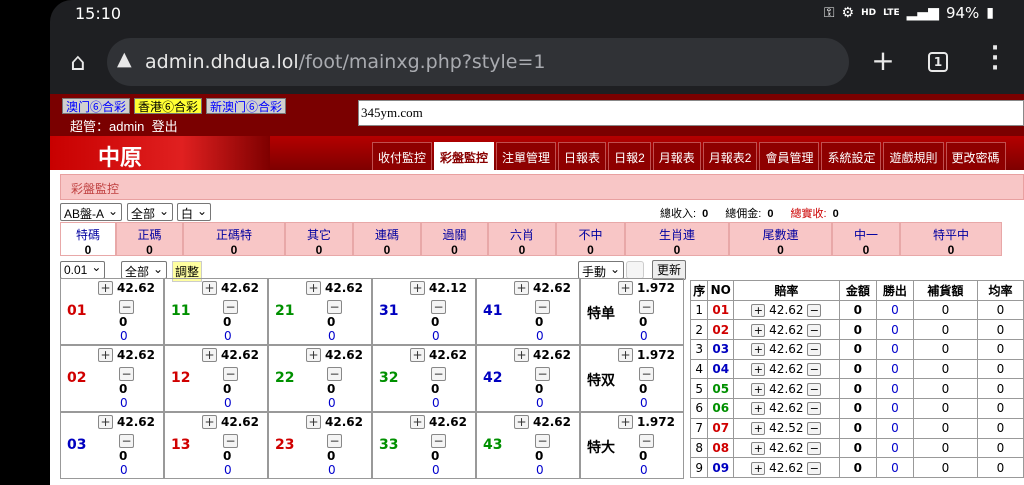 Image resolution: width=1024 pixels, height=485 pixels. Describe the element at coordinates (345, 62) in the screenshot. I see `url-text: admin.dhdua.lol/foot/mainxg.php?style=1` at that location.